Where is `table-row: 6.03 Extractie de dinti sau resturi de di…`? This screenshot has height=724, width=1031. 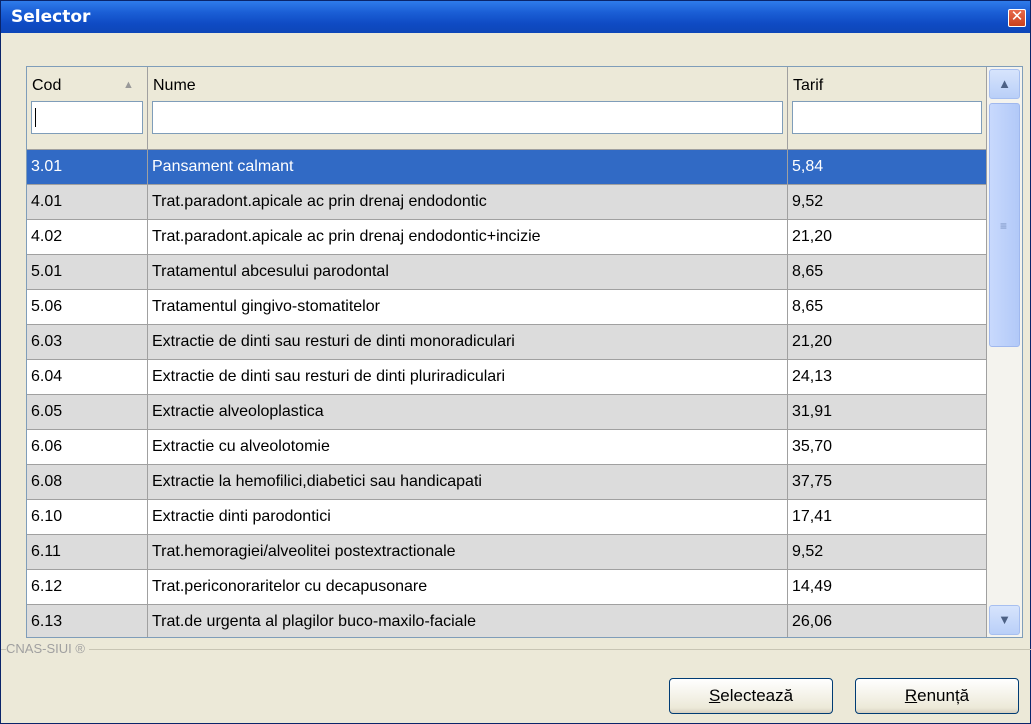
table-row: 6.03 Extractie de dinti sau resturi de di… is located at coordinates (507, 342).